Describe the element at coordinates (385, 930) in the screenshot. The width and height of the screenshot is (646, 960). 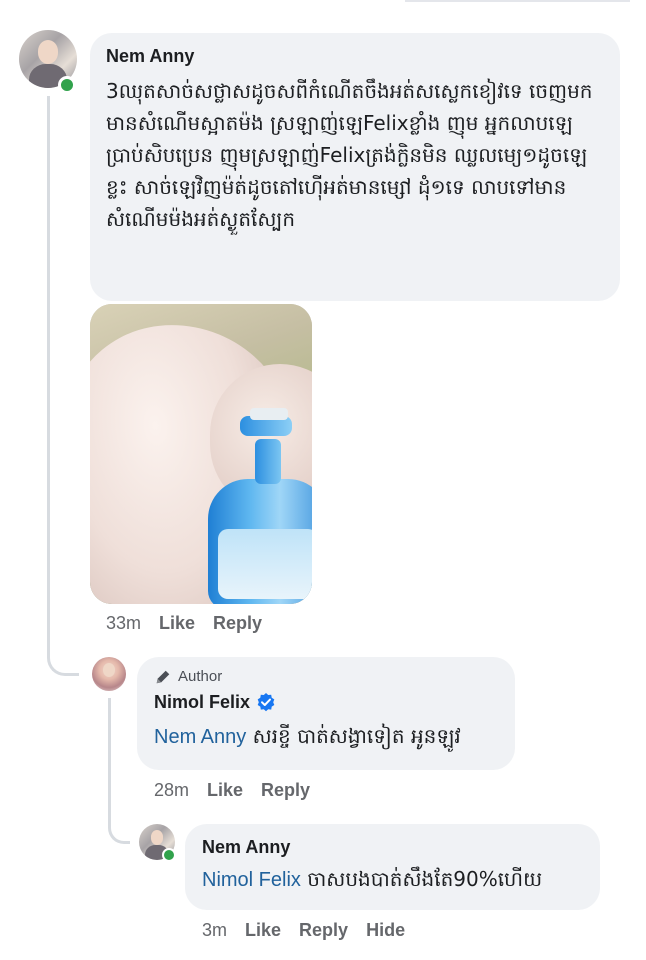
I see `hide-button: Hide` at that location.